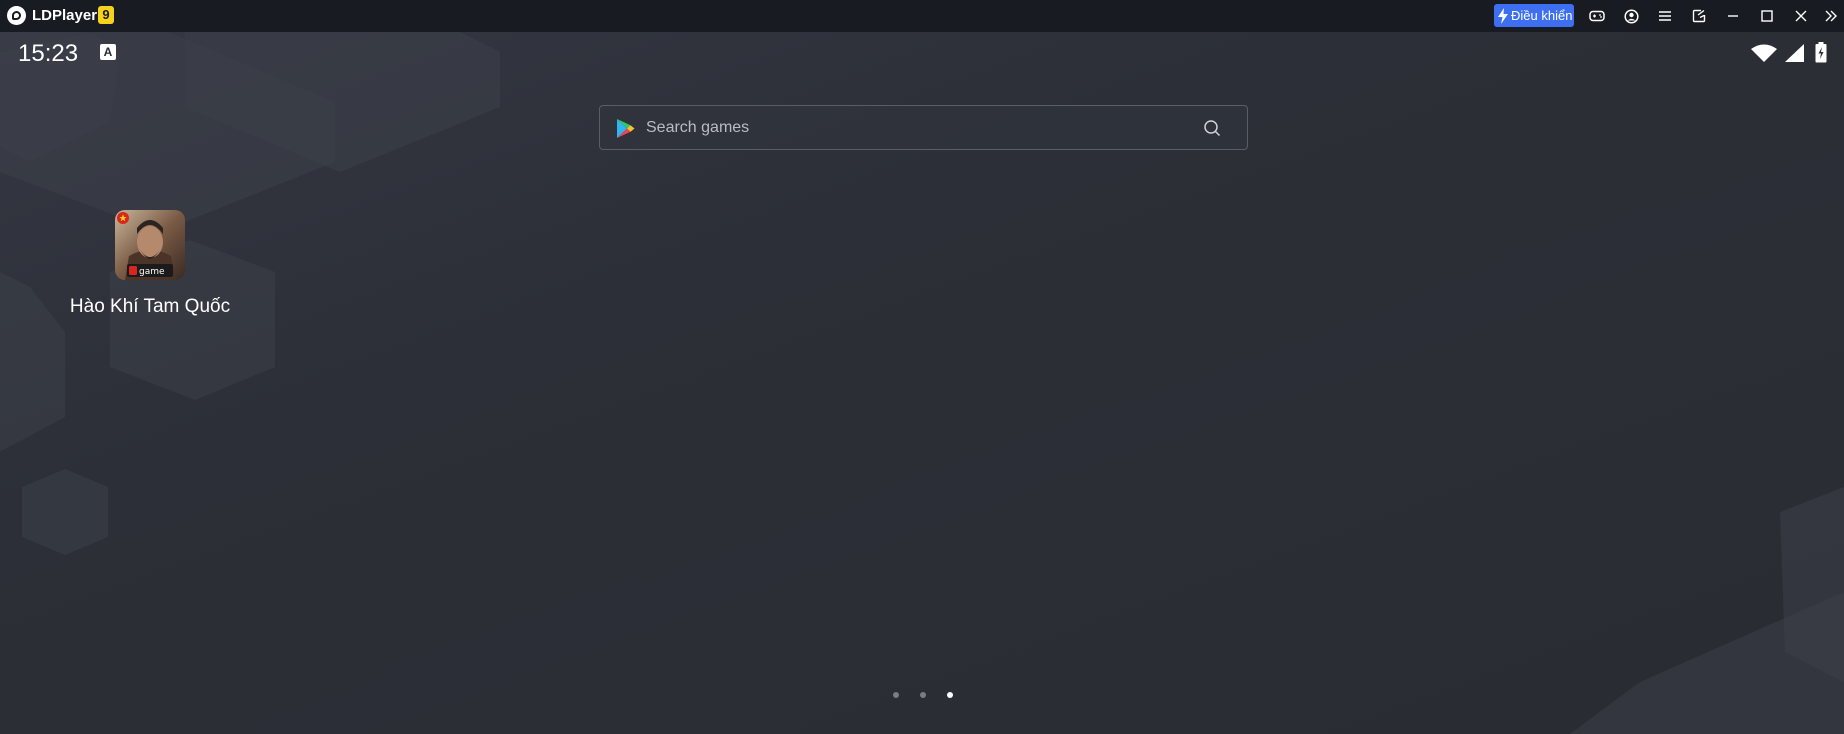  I want to click on search-icon, so click(1212, 128).